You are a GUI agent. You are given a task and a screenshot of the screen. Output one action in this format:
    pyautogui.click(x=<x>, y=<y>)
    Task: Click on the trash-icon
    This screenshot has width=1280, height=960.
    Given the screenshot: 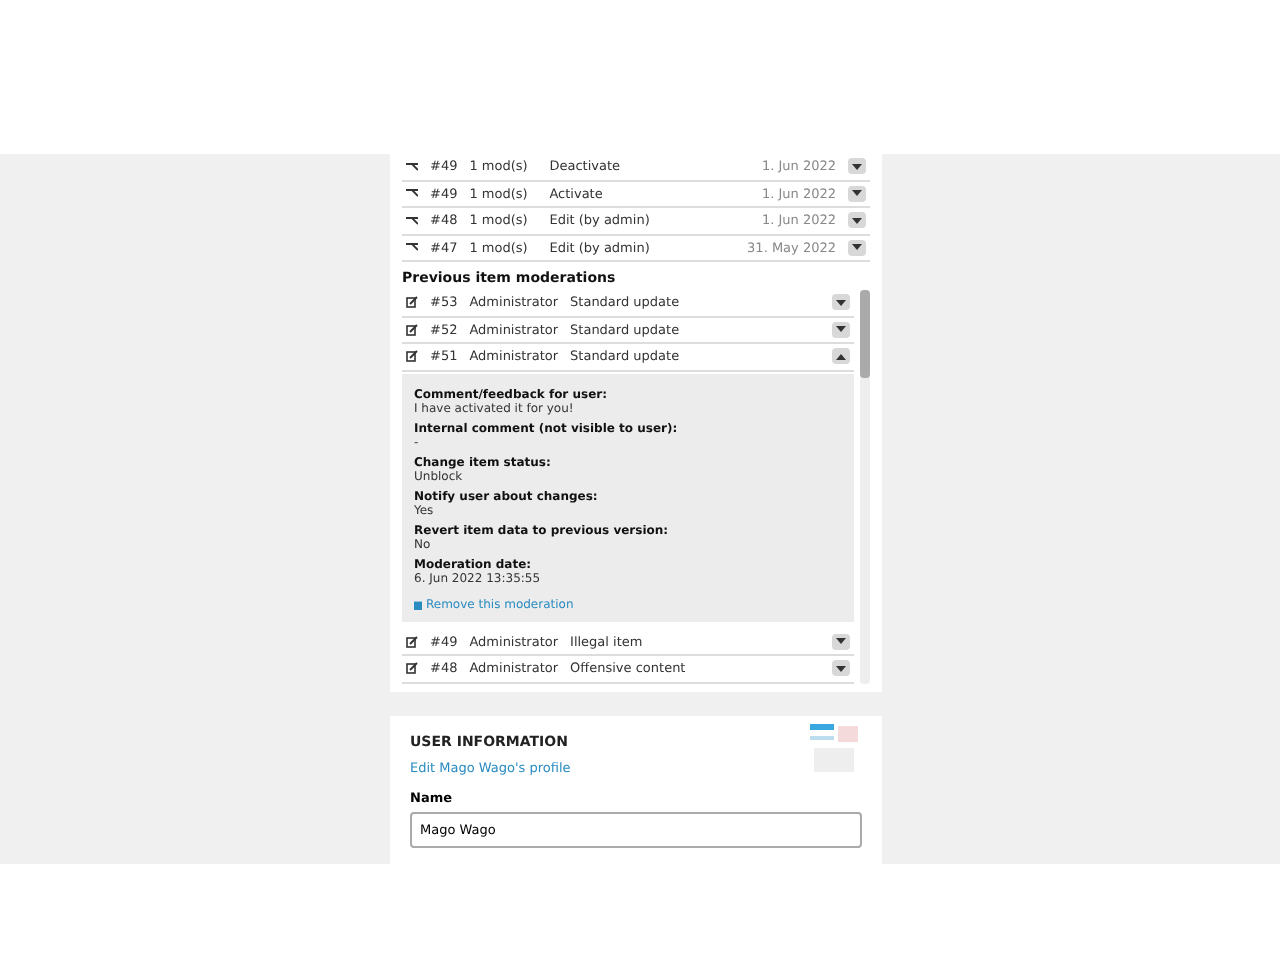 What is the action you would take?
    pyautogui.click(x=418, y=604)
    